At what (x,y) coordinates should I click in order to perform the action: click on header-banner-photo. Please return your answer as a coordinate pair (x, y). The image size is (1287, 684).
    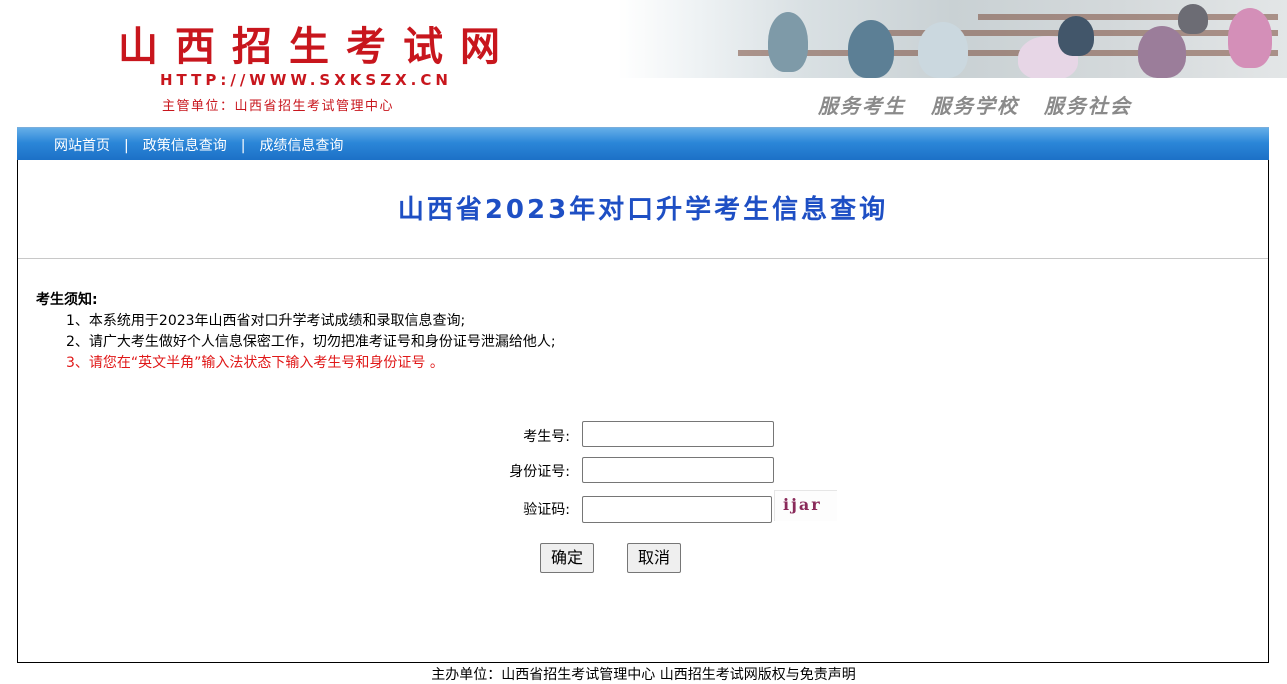
    Looking at the image, I should click on (952, 39).